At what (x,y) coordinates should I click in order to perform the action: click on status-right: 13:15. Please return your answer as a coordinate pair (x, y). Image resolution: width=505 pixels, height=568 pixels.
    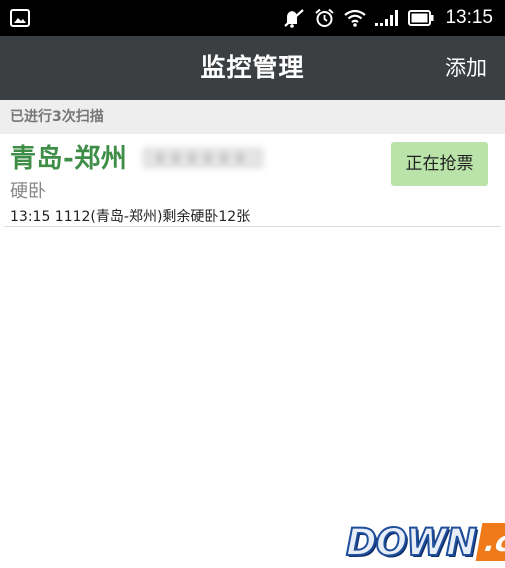
    Looking at the image, I should click on (388, 18).